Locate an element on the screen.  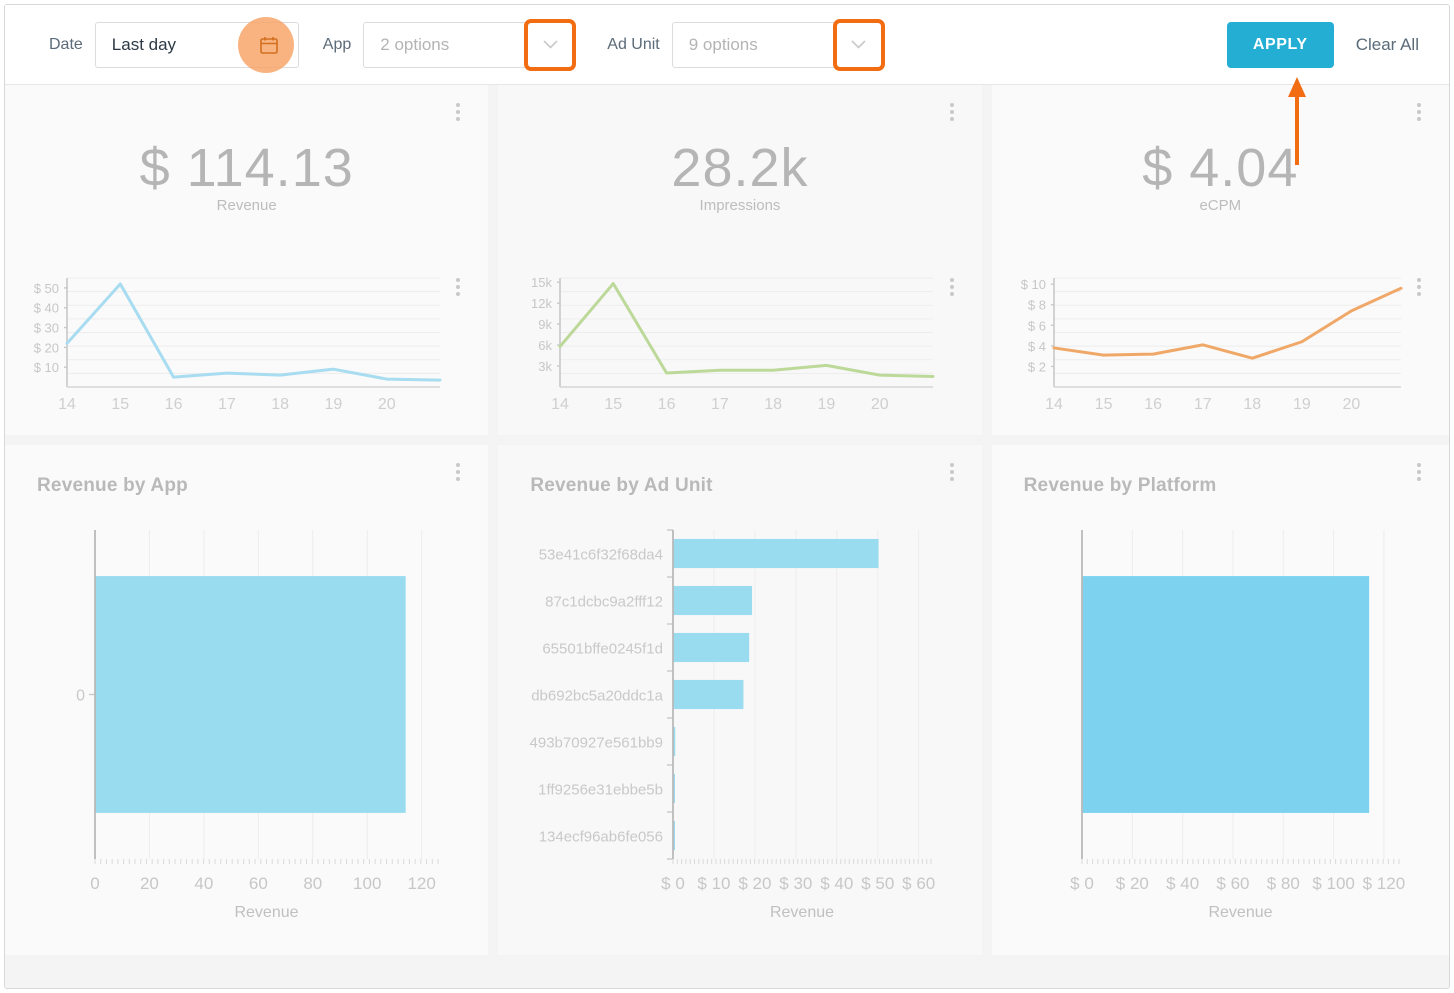
svg-text: 65501bffe0245f1d is located at coordinates (603, 649).